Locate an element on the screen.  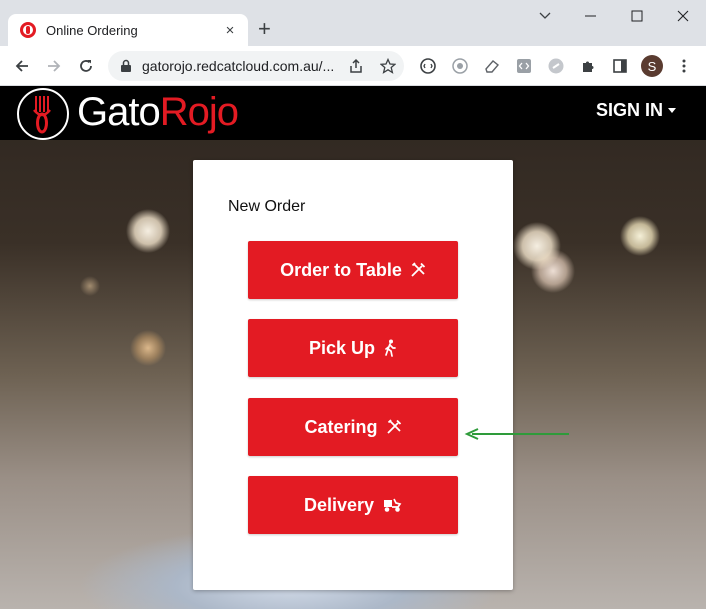
logo-text-rojo: Rojo is located at coordinates (199, 112).